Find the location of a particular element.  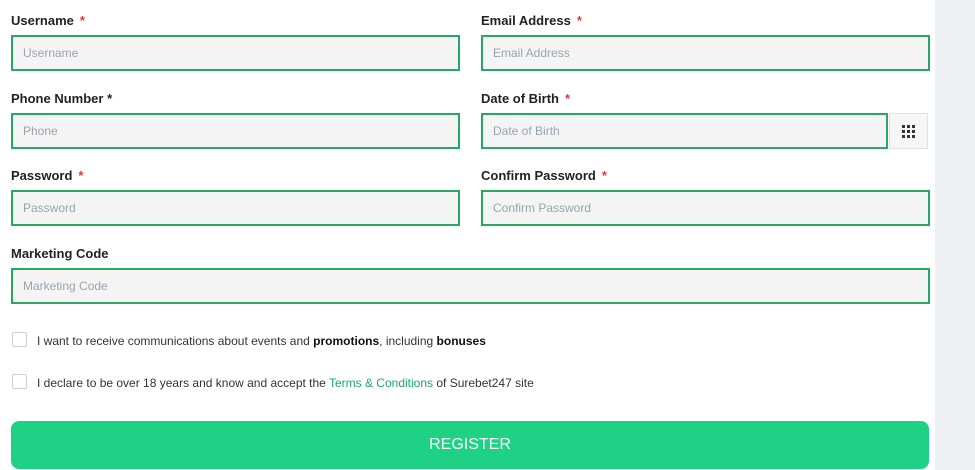

marketing-code-label: Marketing Code is located at coordinates (60, 253).